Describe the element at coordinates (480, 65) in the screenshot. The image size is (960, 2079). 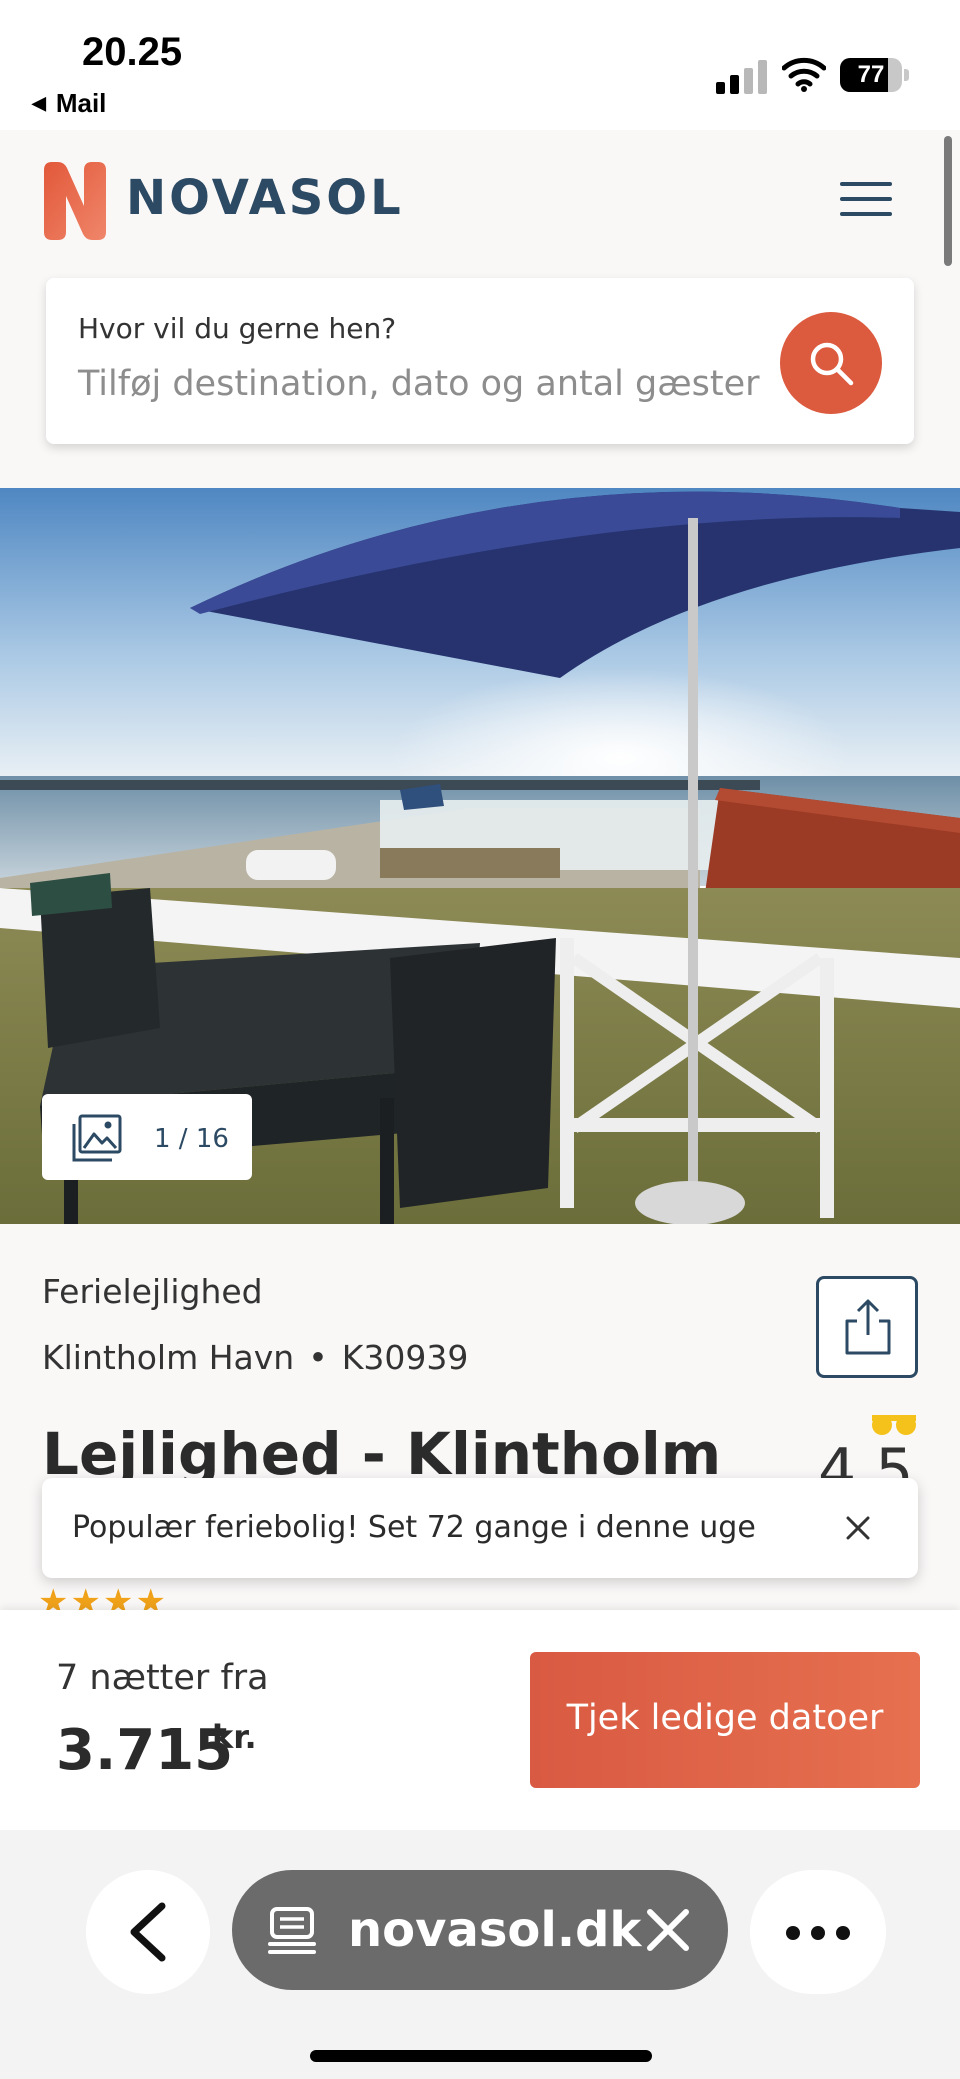
I see `status-bar: 20.25 ◀ Mail 77` at that location.